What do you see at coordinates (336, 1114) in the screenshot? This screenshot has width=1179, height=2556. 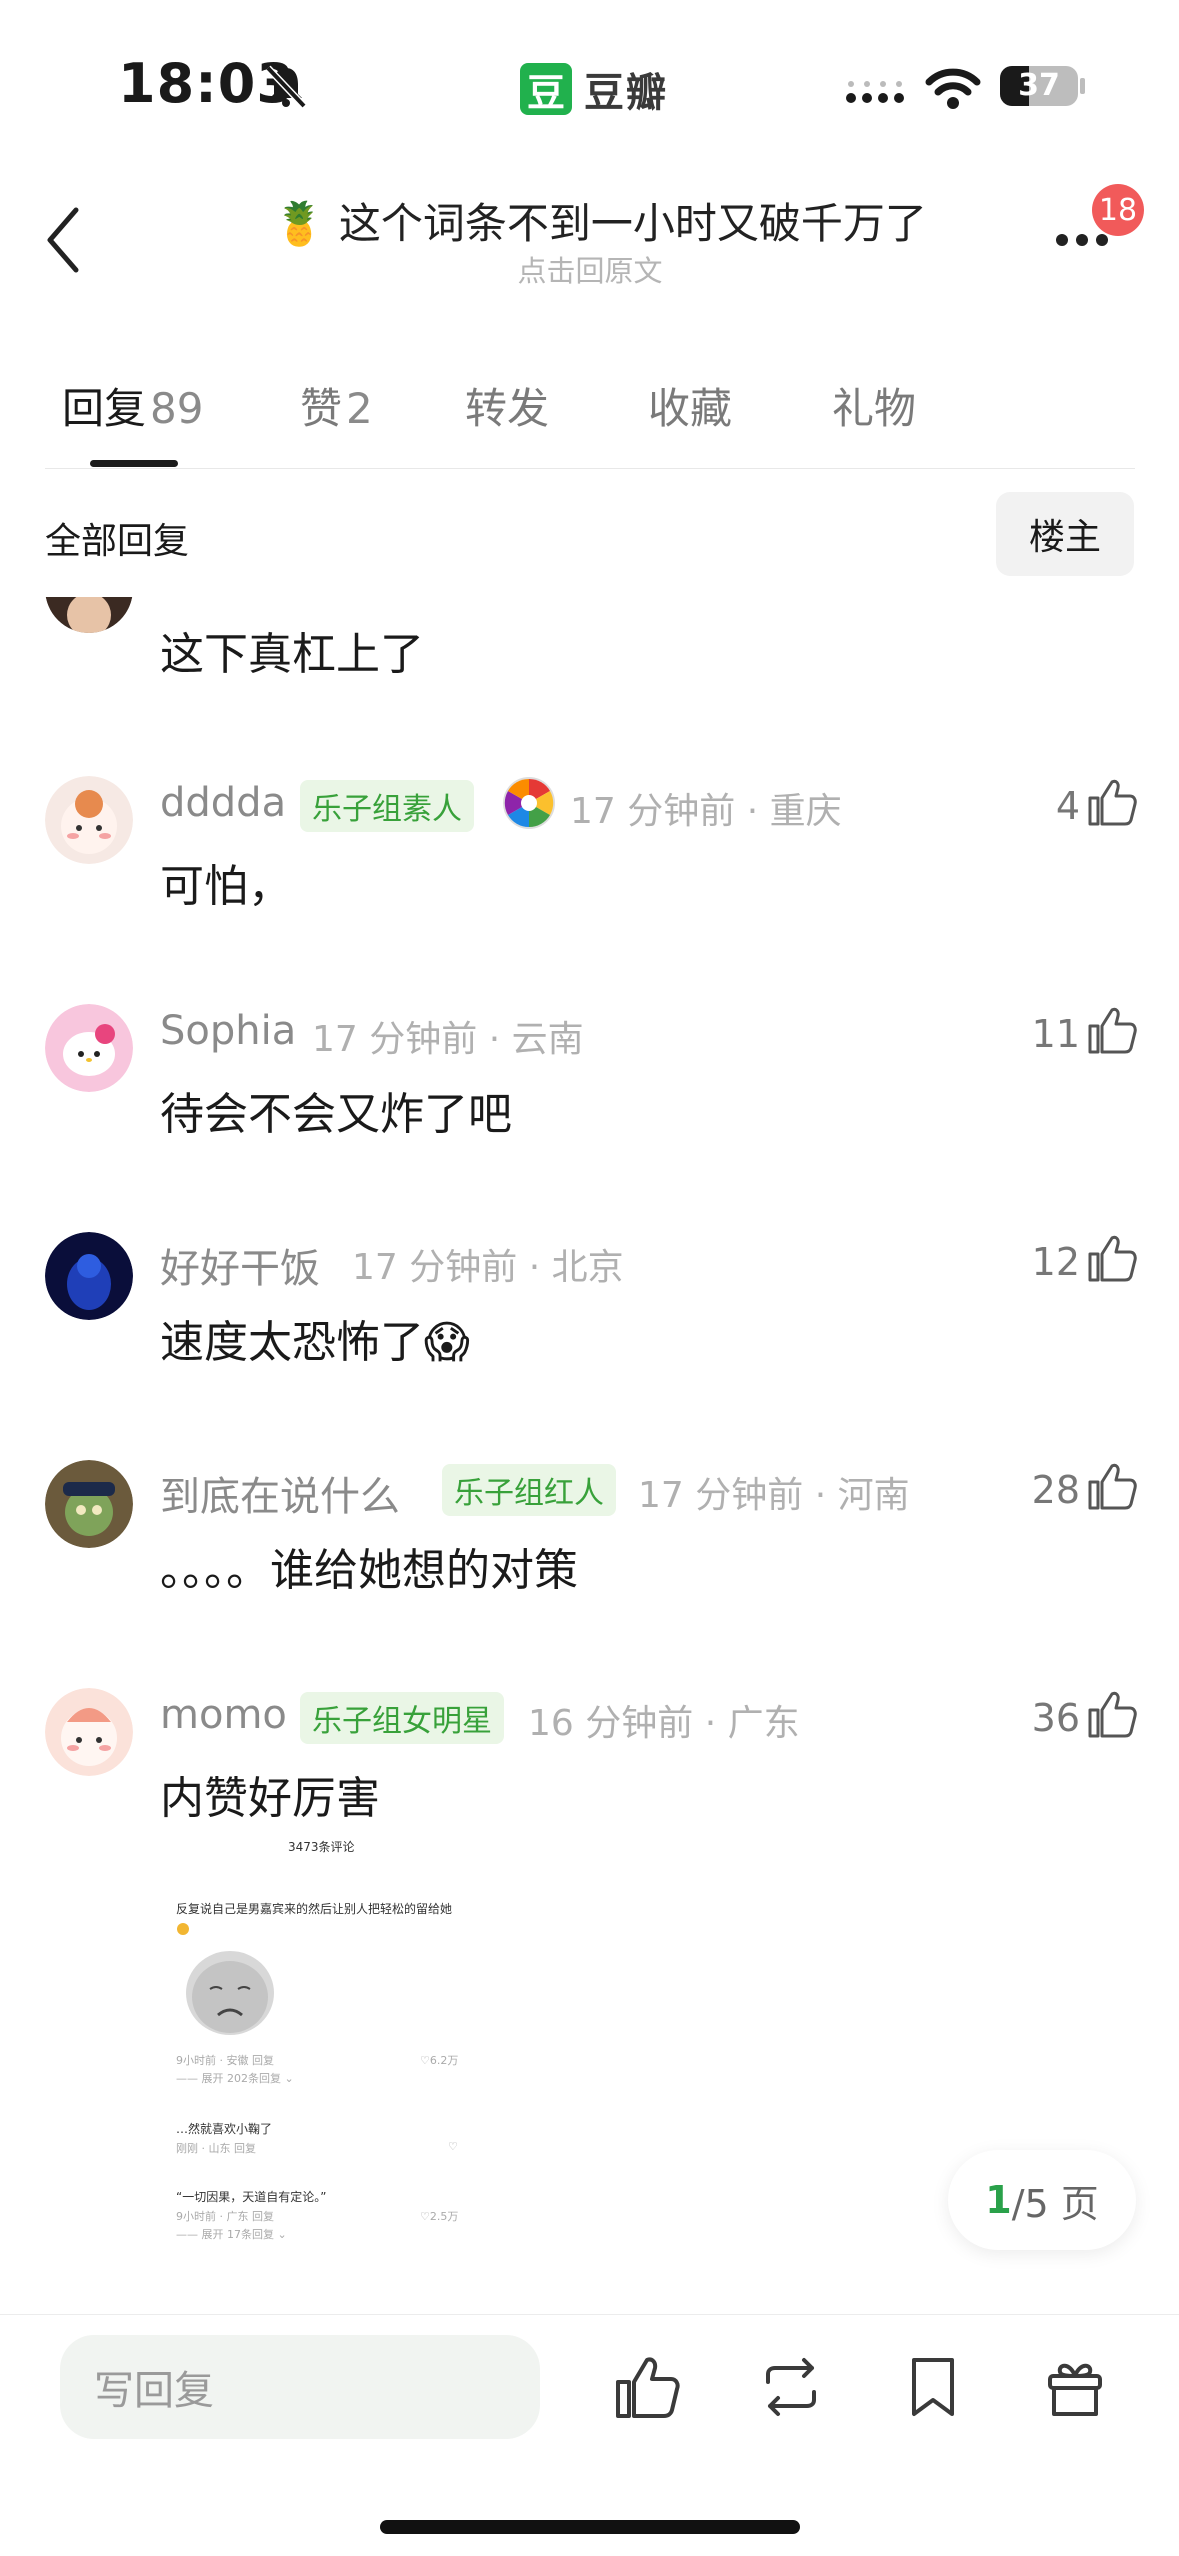 I see `comment-text: 待会不会又炸了吧` at bounding box center [336, 1114].